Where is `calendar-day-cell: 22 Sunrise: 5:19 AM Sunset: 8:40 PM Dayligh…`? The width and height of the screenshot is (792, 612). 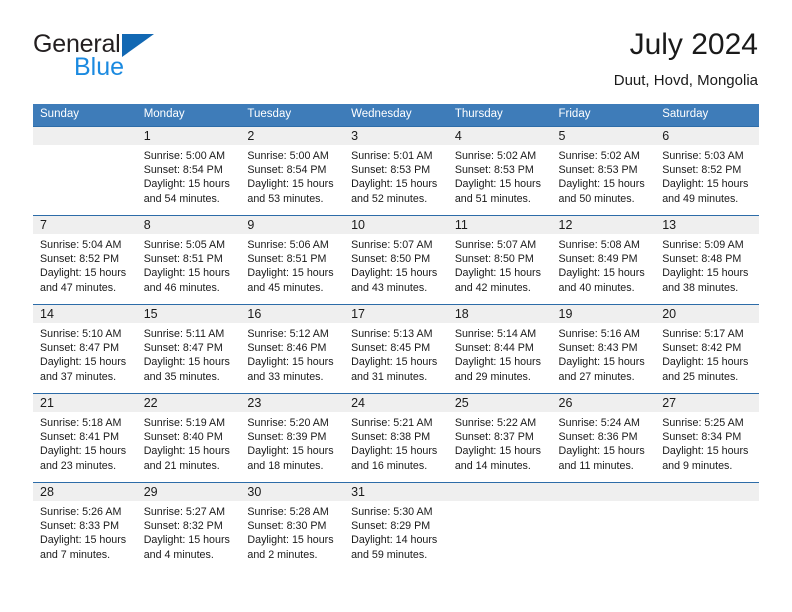
calendar-day-cell: 22 Sunrise: 5:19 AM Sunset: 8:40 PM Dayligh… is located at coordinates (188, 438).